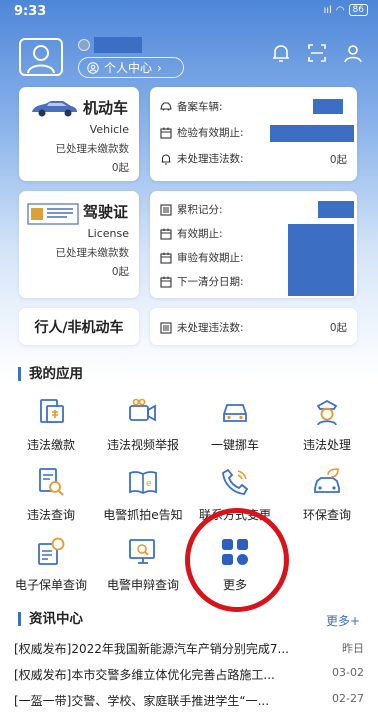 The width and height of the screenshot is (378, 720). What do you see at coordinates (84, 45) in the screenshot?
I see `status-dot-icon` at bounding box center [84, 45].